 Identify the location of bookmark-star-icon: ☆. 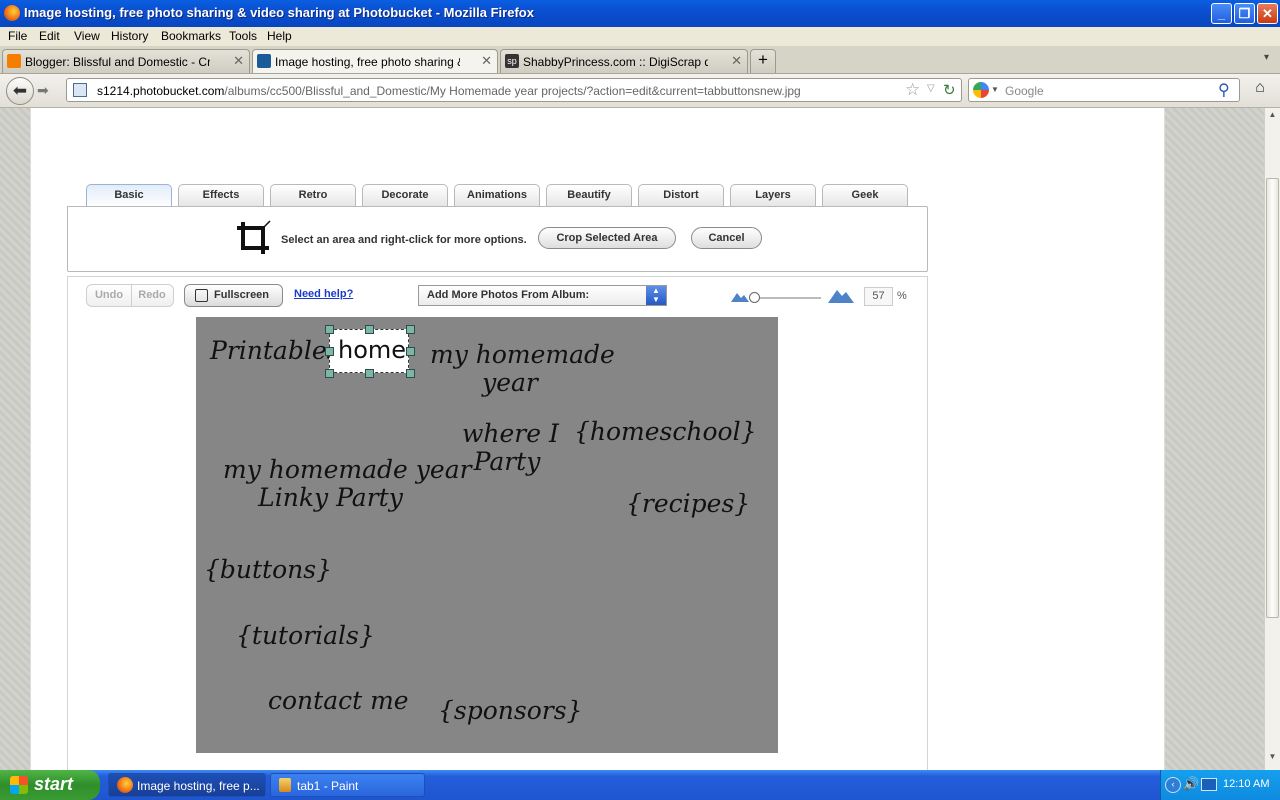
(912, 90).